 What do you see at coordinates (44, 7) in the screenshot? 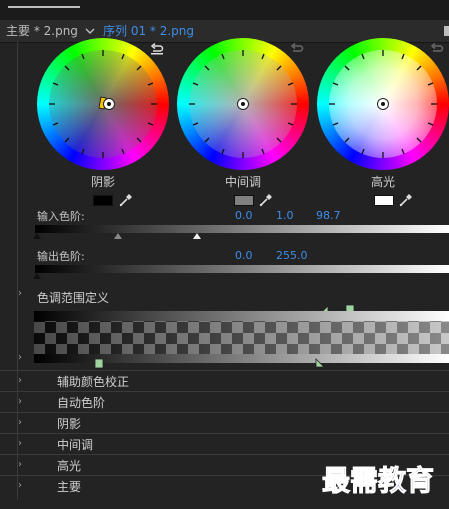
I see `panel-indicator` at bounding box center [44, 7].